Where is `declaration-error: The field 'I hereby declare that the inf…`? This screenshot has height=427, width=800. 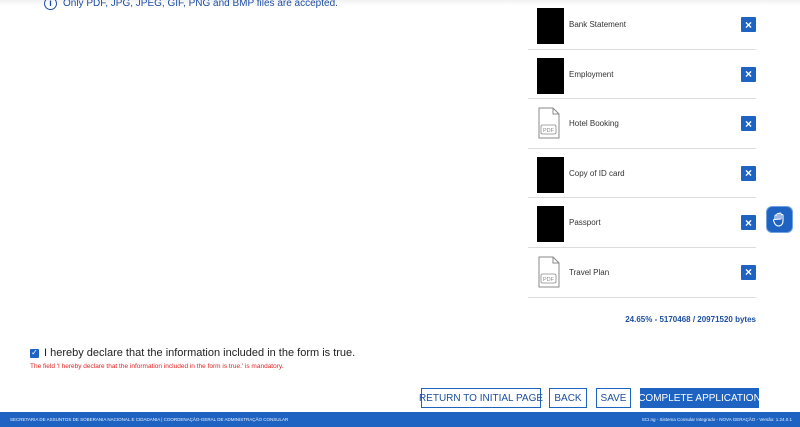 declaration-error: The field 'I hereby declare that the inf… is located at coordinates (157, 366).